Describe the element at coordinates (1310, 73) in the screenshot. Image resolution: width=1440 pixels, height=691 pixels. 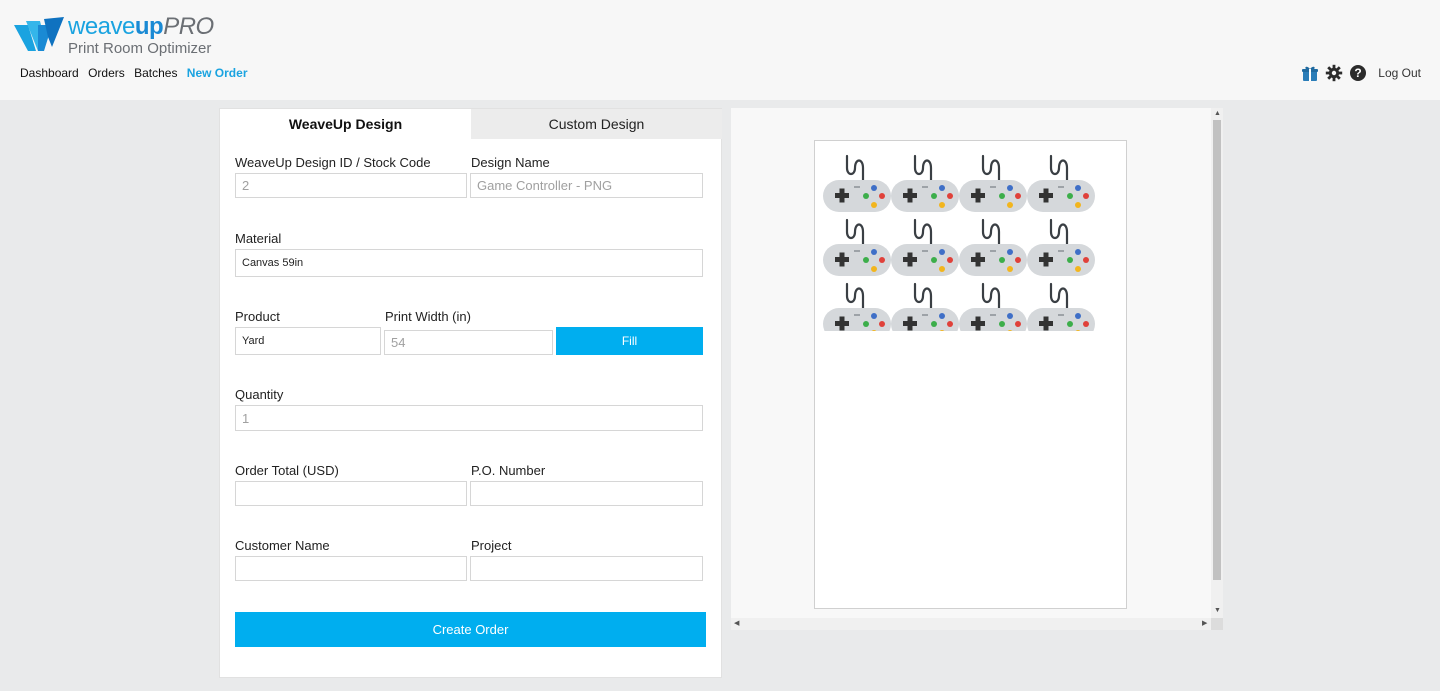
I see `gift-icon` at that location.